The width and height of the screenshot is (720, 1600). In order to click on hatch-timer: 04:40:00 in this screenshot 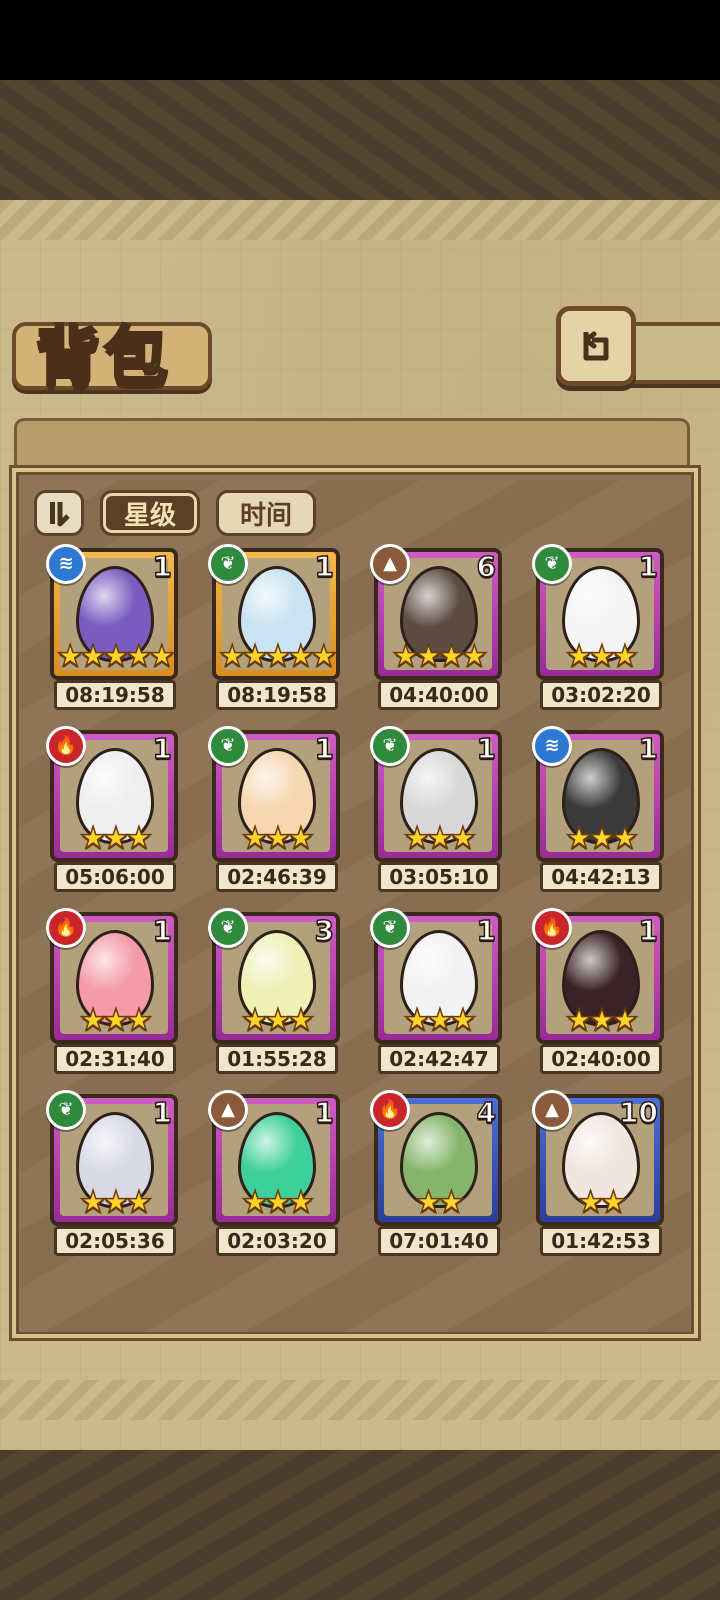, I will do `click(439, 695)`.